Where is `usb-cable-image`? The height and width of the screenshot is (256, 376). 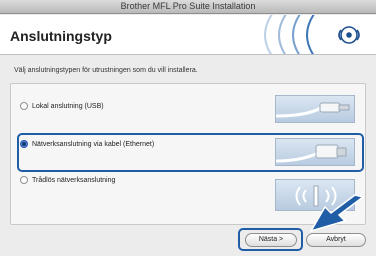 usb-cable-image is located at coordinates (315, 109).